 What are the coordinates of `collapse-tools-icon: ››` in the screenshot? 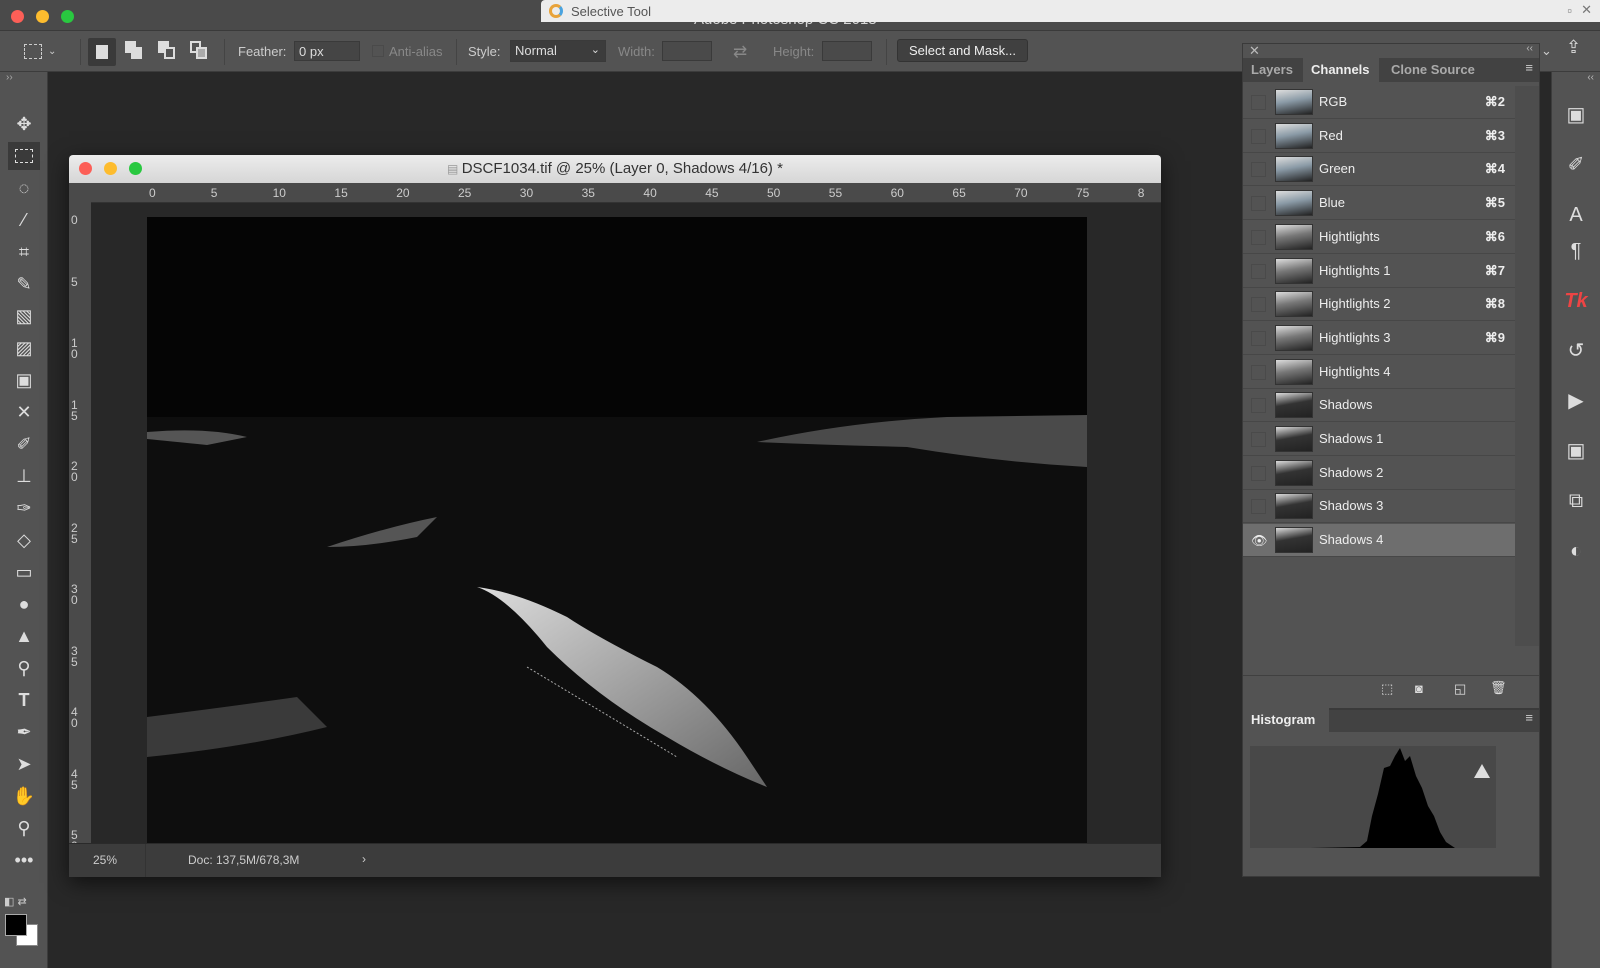 It's located at (9, 77).